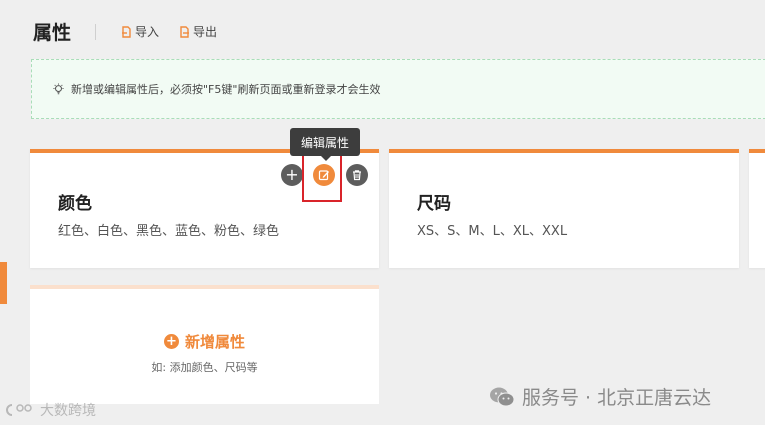 This screenshot has height=425, width=765. I want to click on add-value-button: +, so click(292, 175).